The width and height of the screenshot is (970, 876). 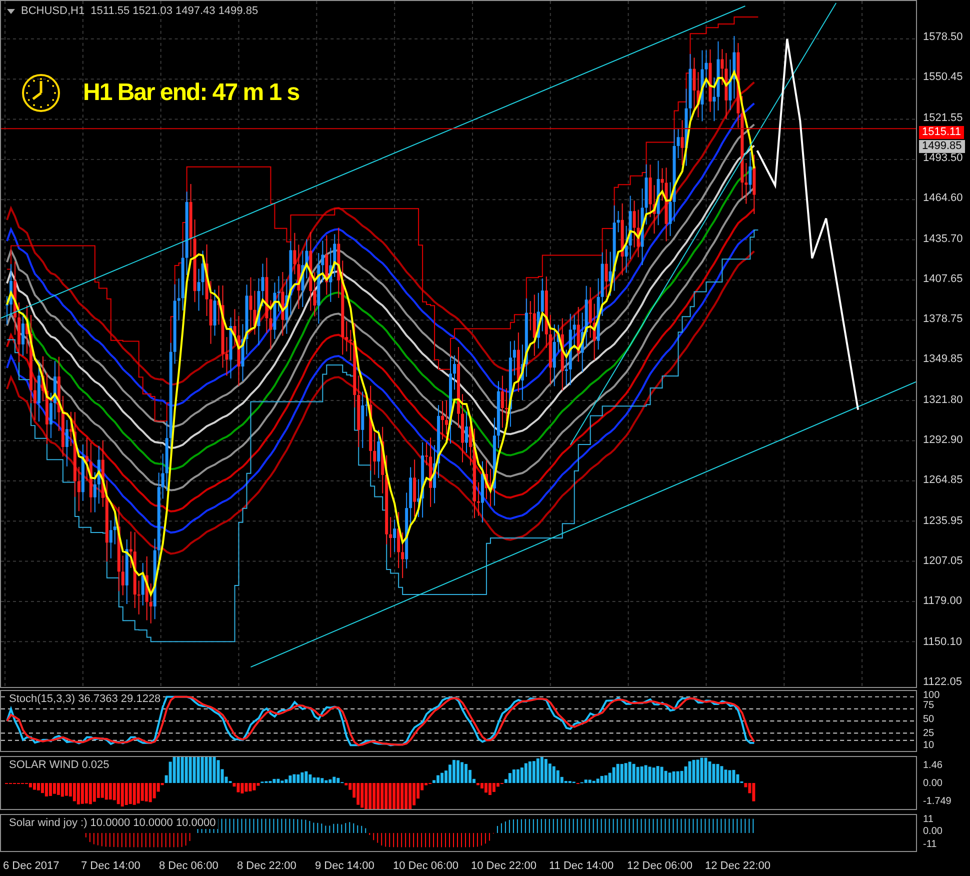 What do you see at coordinates (191, 93) in the screenshot?
I see `bar-timer-text: H1 Bar end: 47 m 1 s` at bounding box center [191, 93].